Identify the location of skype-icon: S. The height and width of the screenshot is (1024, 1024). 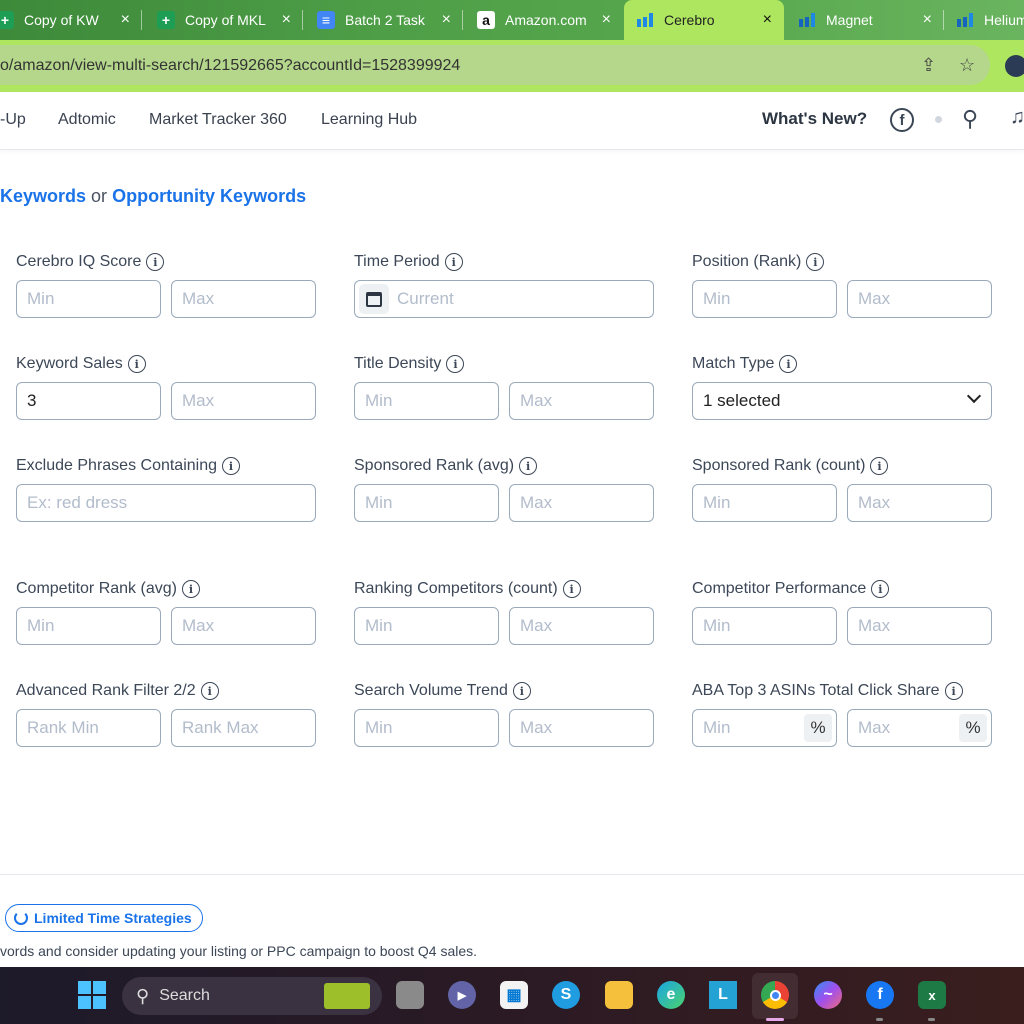
(566, 995).